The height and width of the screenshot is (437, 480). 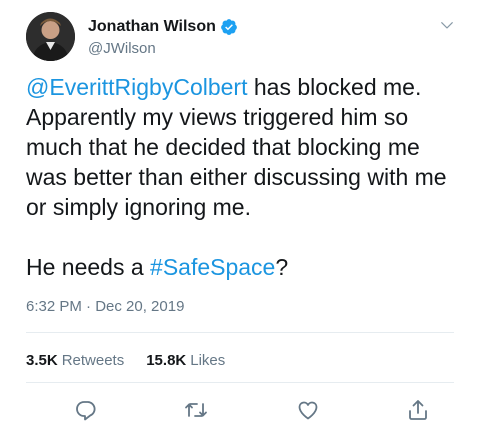 What do you see at coordinates (228, 27) in the screenshot?
I see `verified-badge-icon` at bounding box center [228, 27].